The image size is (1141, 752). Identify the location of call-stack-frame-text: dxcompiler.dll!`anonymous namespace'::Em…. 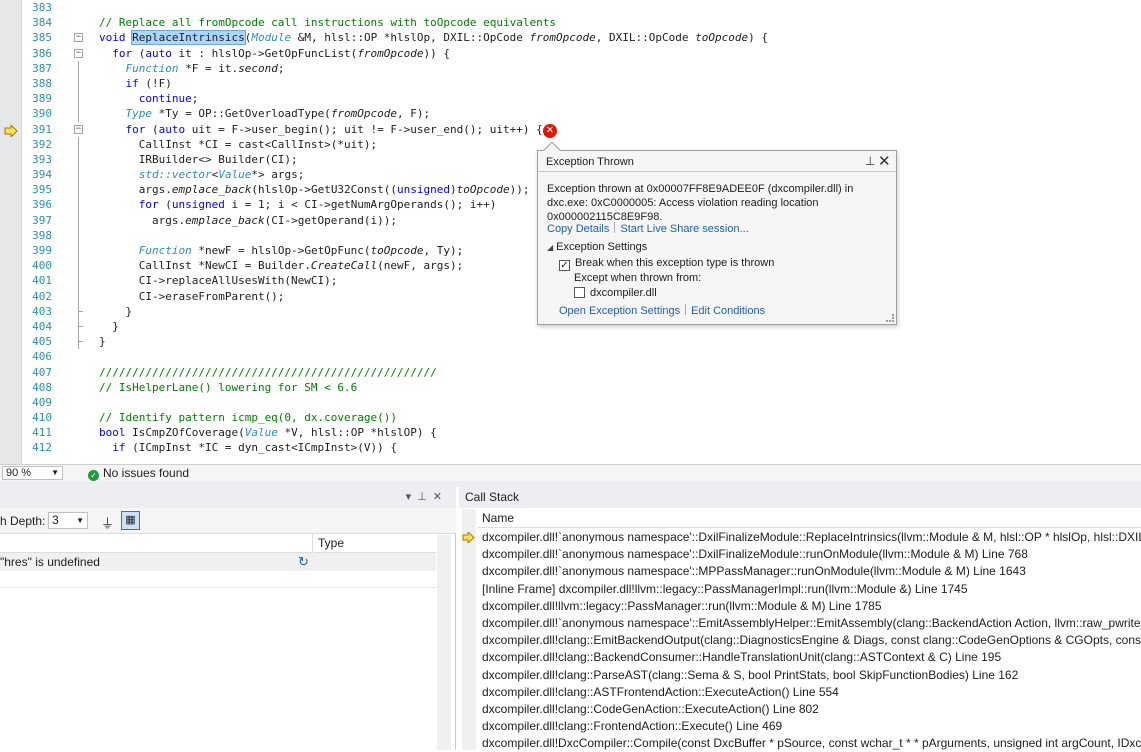
(811, 622).